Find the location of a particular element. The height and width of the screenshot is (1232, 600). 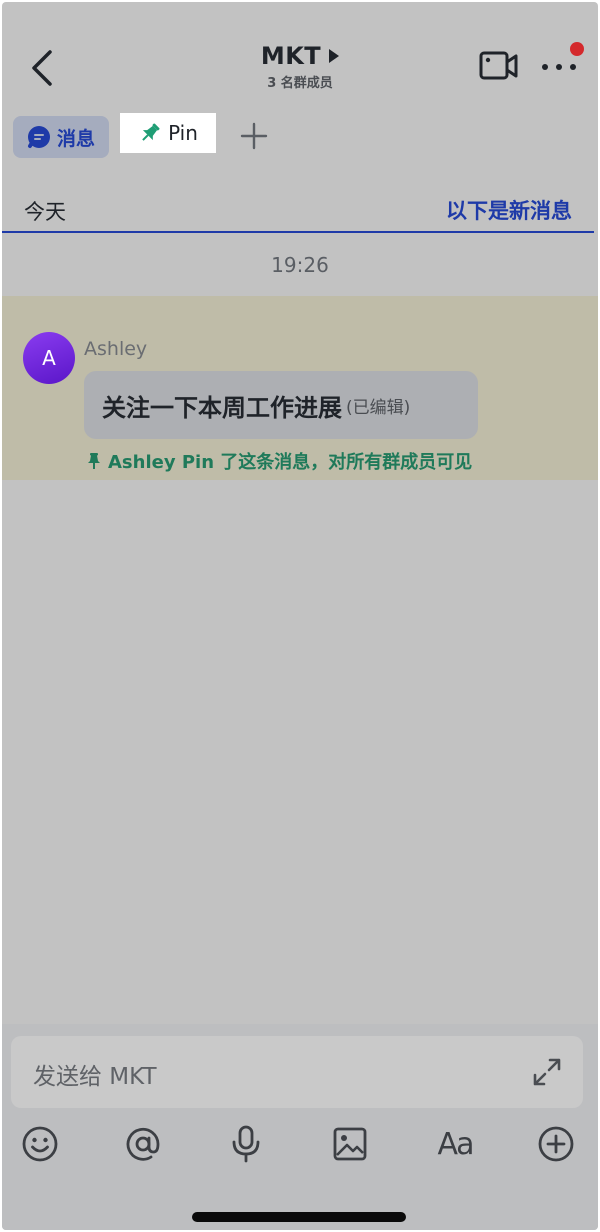

more-tools-button is located at coordinates (556, 1144).